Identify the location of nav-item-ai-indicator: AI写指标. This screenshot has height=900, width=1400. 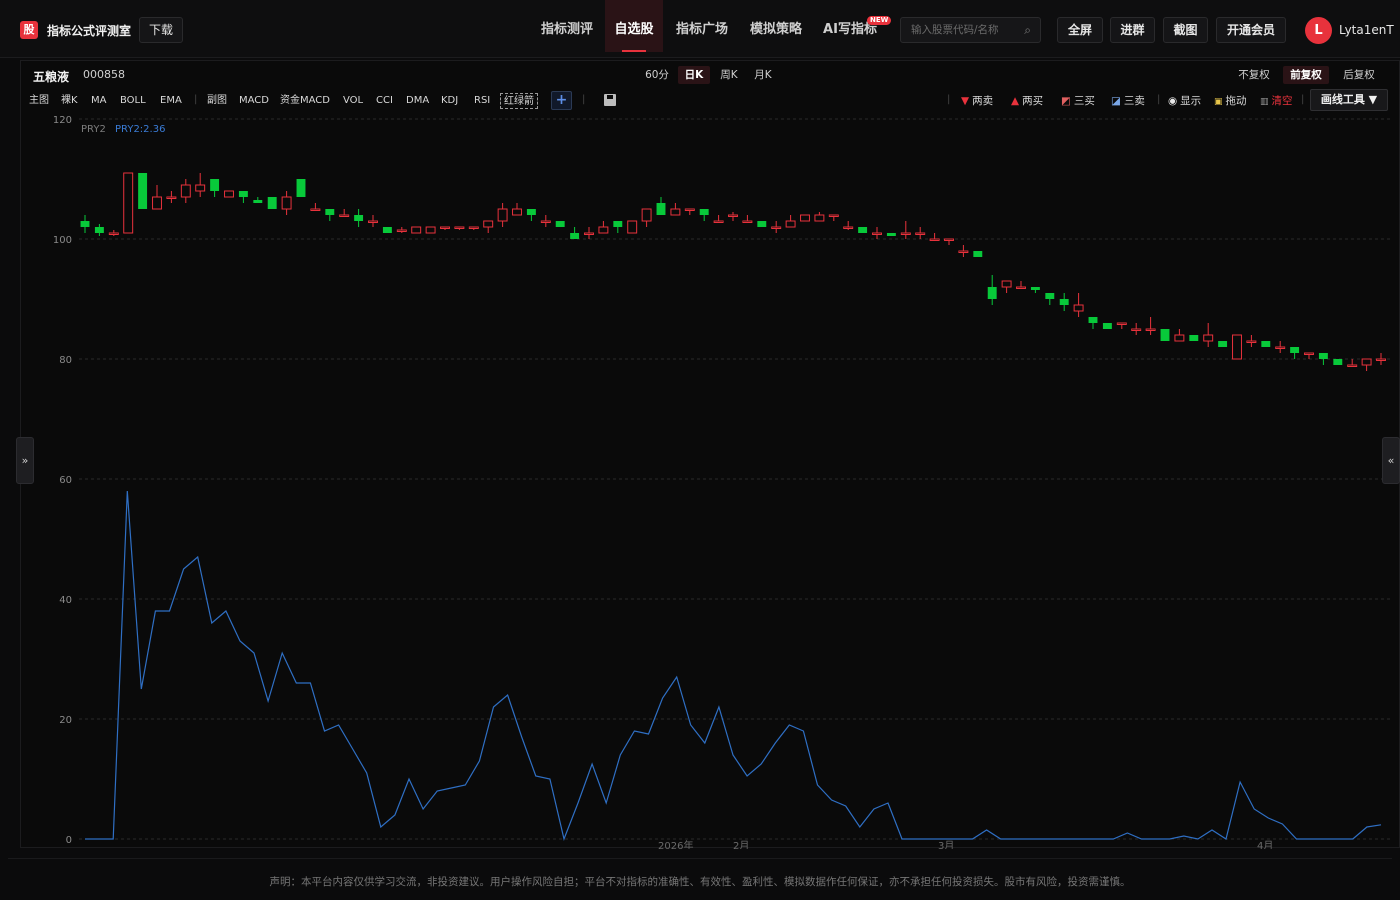
(850, 26).